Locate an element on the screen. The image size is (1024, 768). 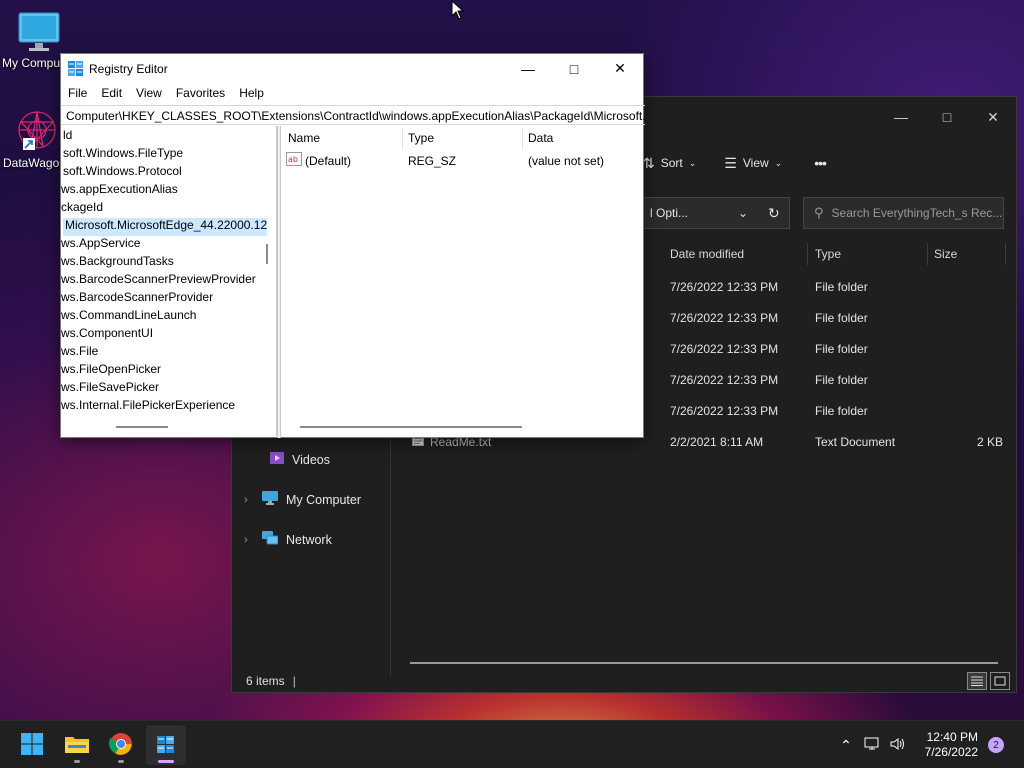
explorer-command-bar: ⇅ Sort ⌄ ☰ View ⌄ ••• is located at coordinates (734, 163).